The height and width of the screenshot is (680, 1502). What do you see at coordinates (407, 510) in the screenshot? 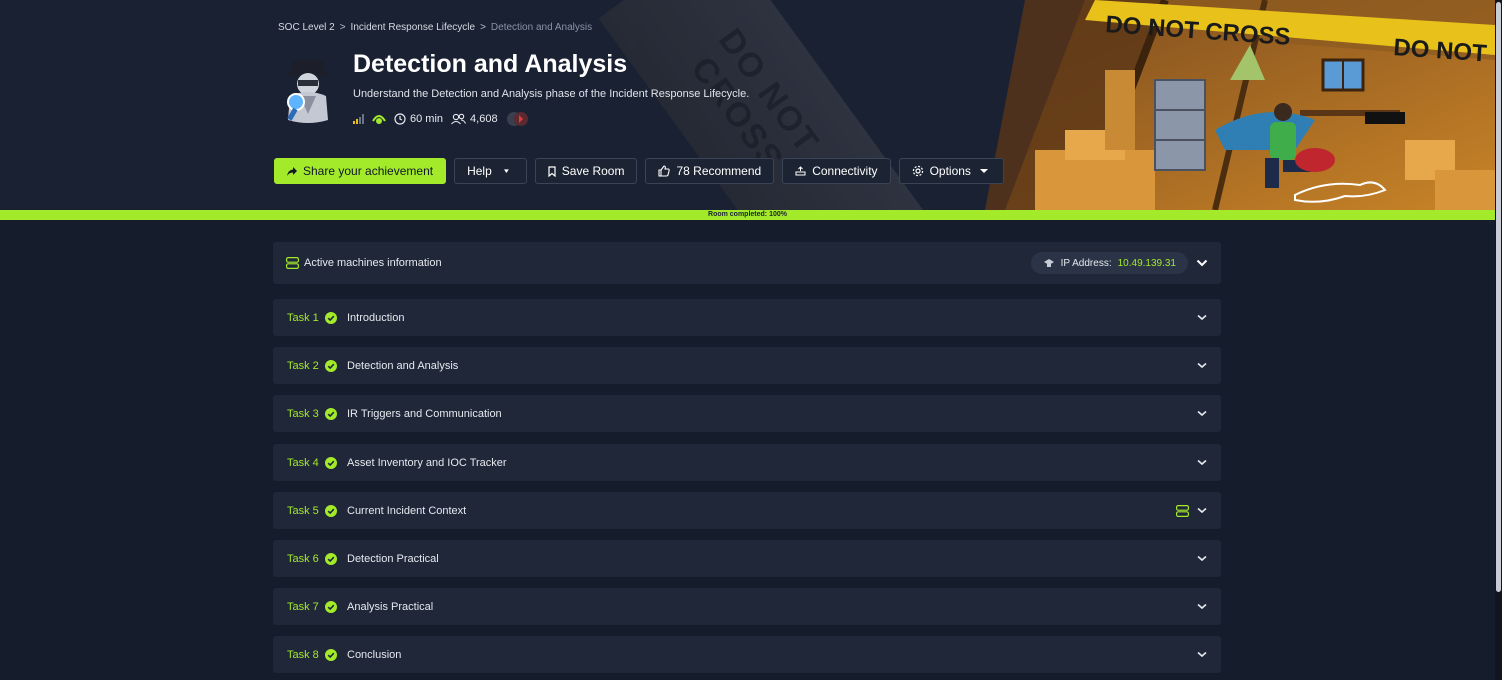
I see `task-title: Current Incident Context` at bounding box center [407, 510].